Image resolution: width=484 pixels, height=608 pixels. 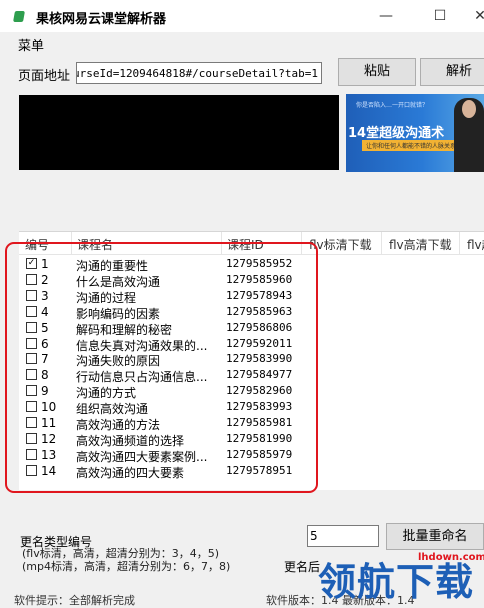 What do you see at coordinates (340, 244) in the screenshot?
I see `header-flv-sd: flv标清下载` at bounding box center [340, 244].